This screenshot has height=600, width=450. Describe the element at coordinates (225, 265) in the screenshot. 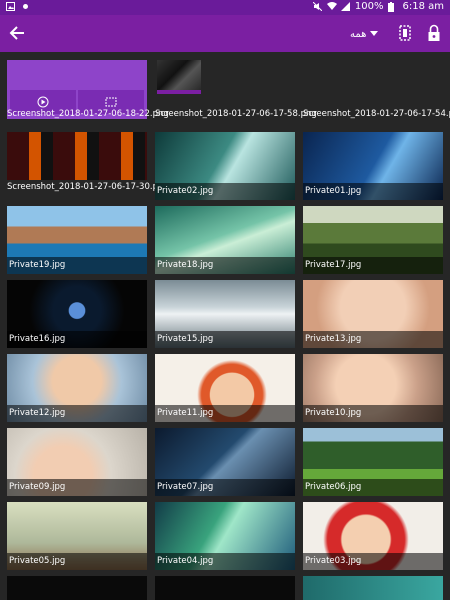

I see `file-name: Private18.jpg` at that location.